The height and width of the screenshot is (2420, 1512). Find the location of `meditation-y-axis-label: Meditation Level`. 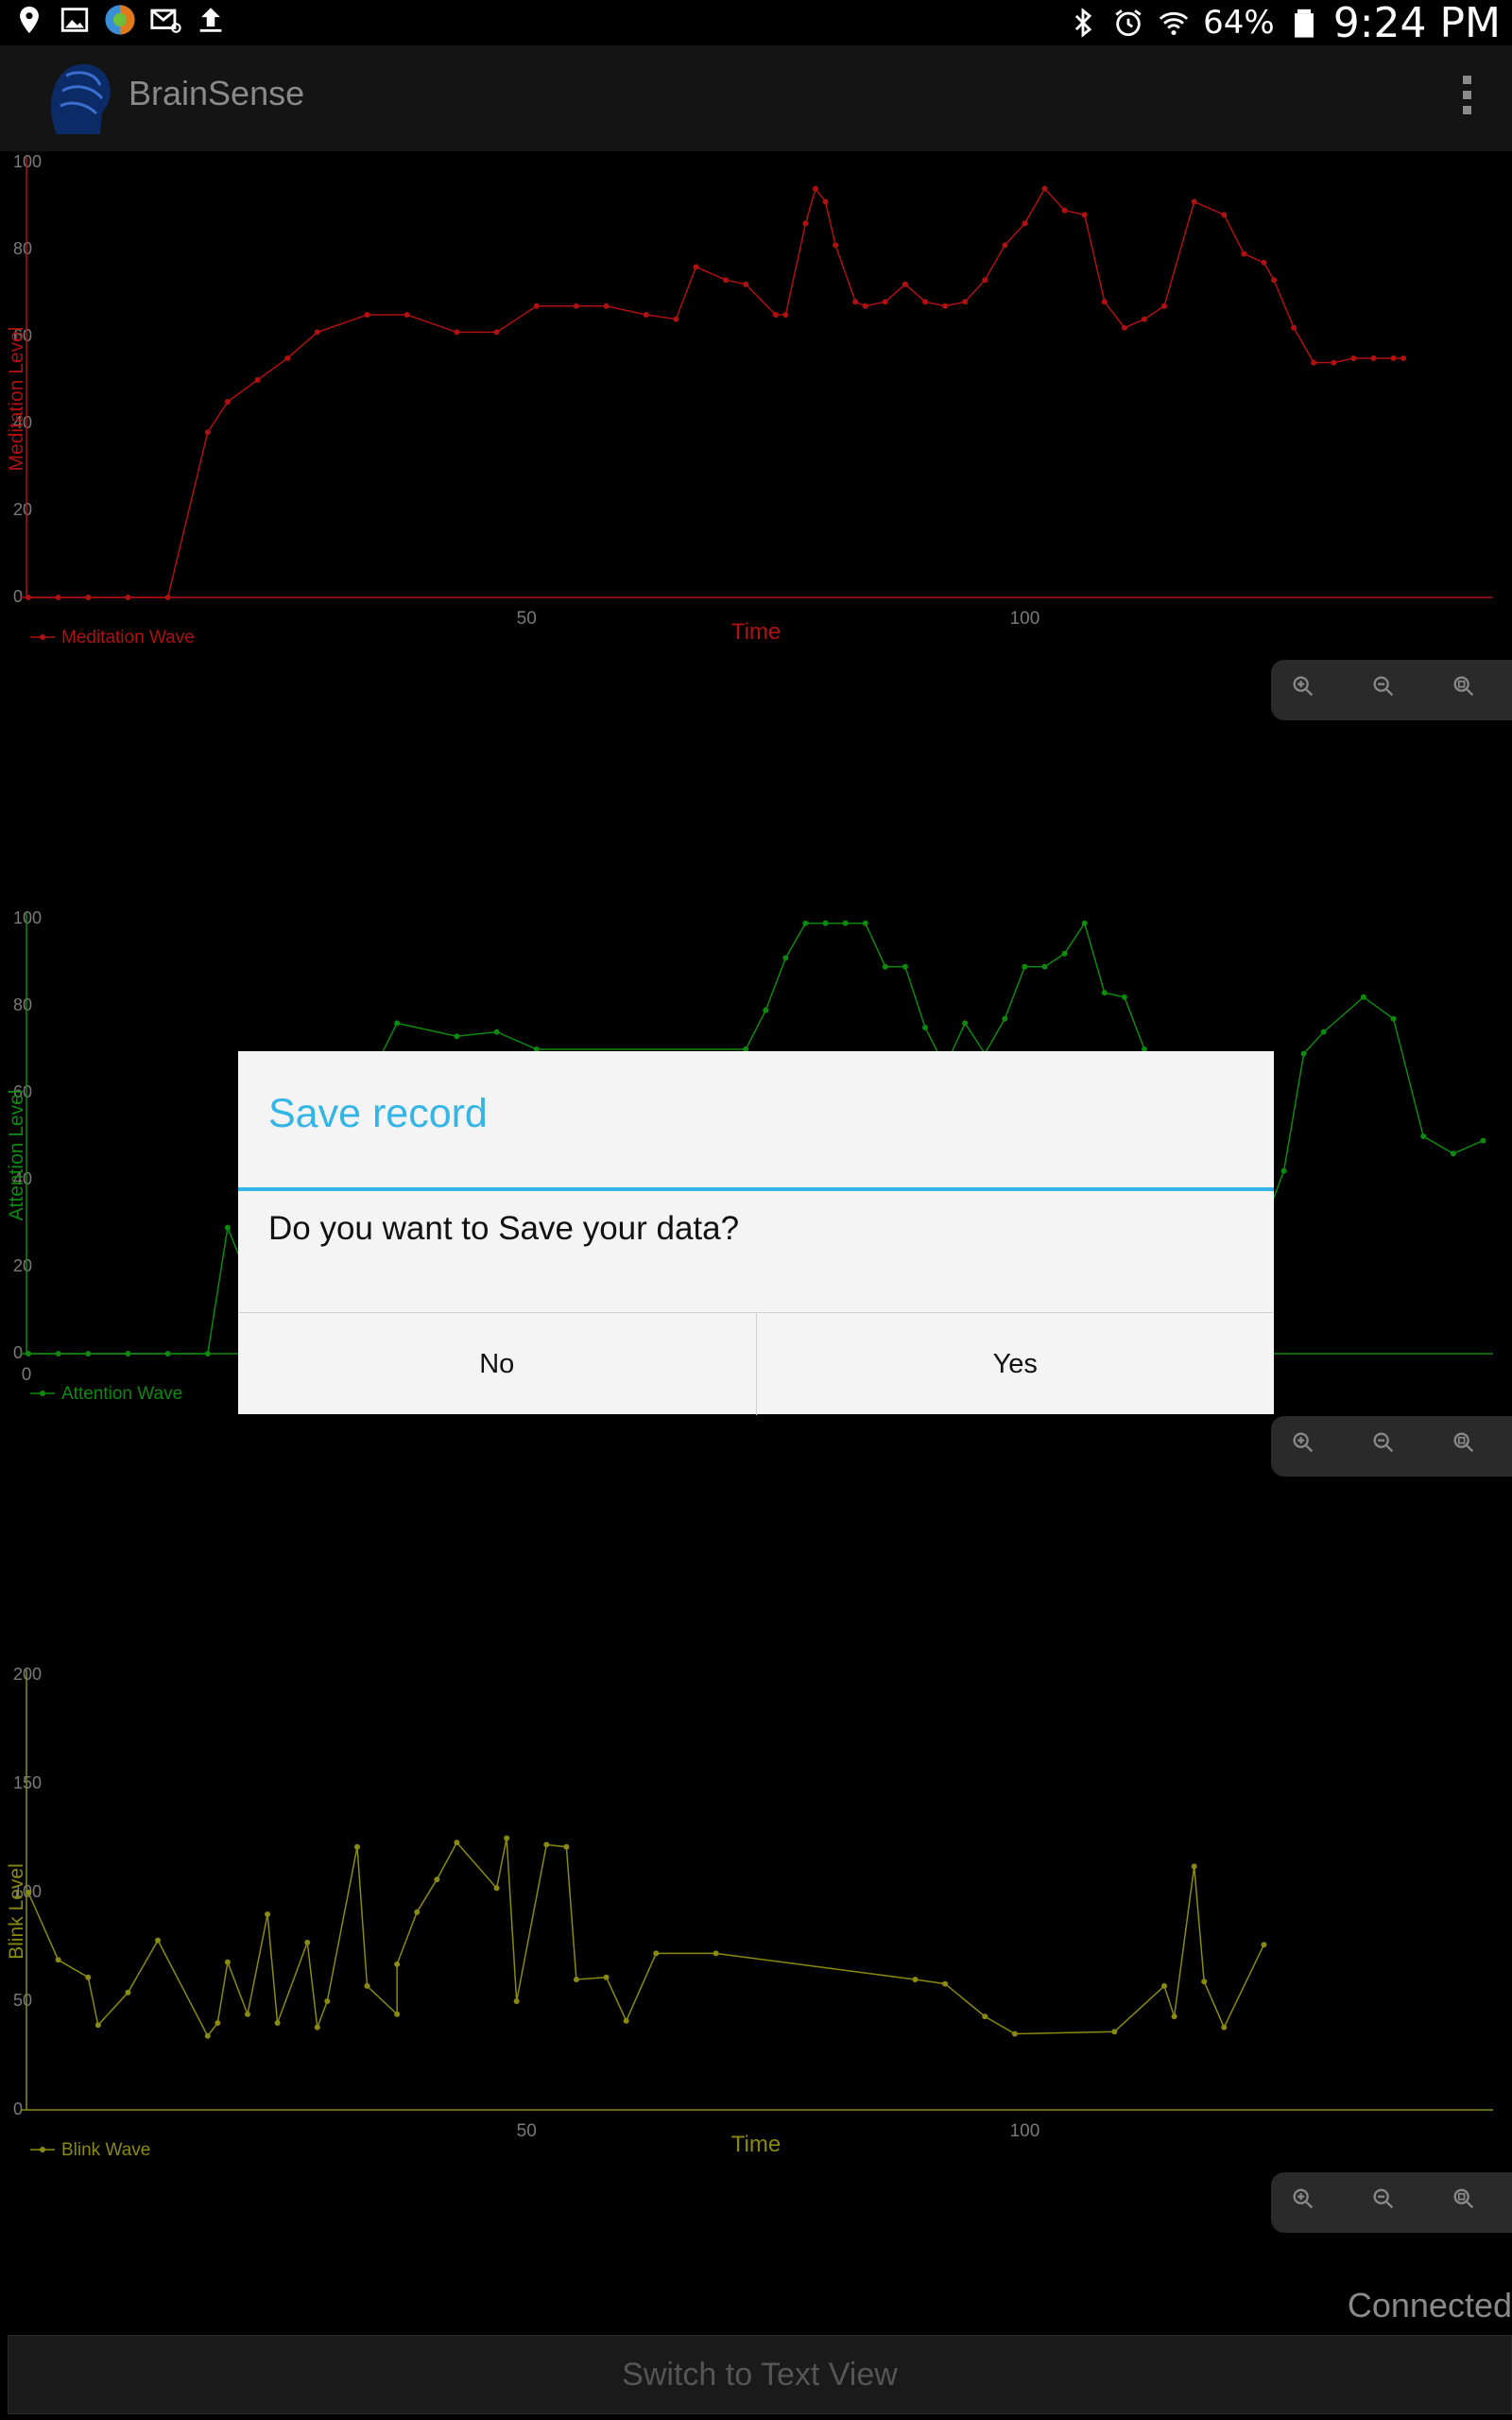

meditation-y-axis-label: Meditation Level is located at coordinates (16, 399).